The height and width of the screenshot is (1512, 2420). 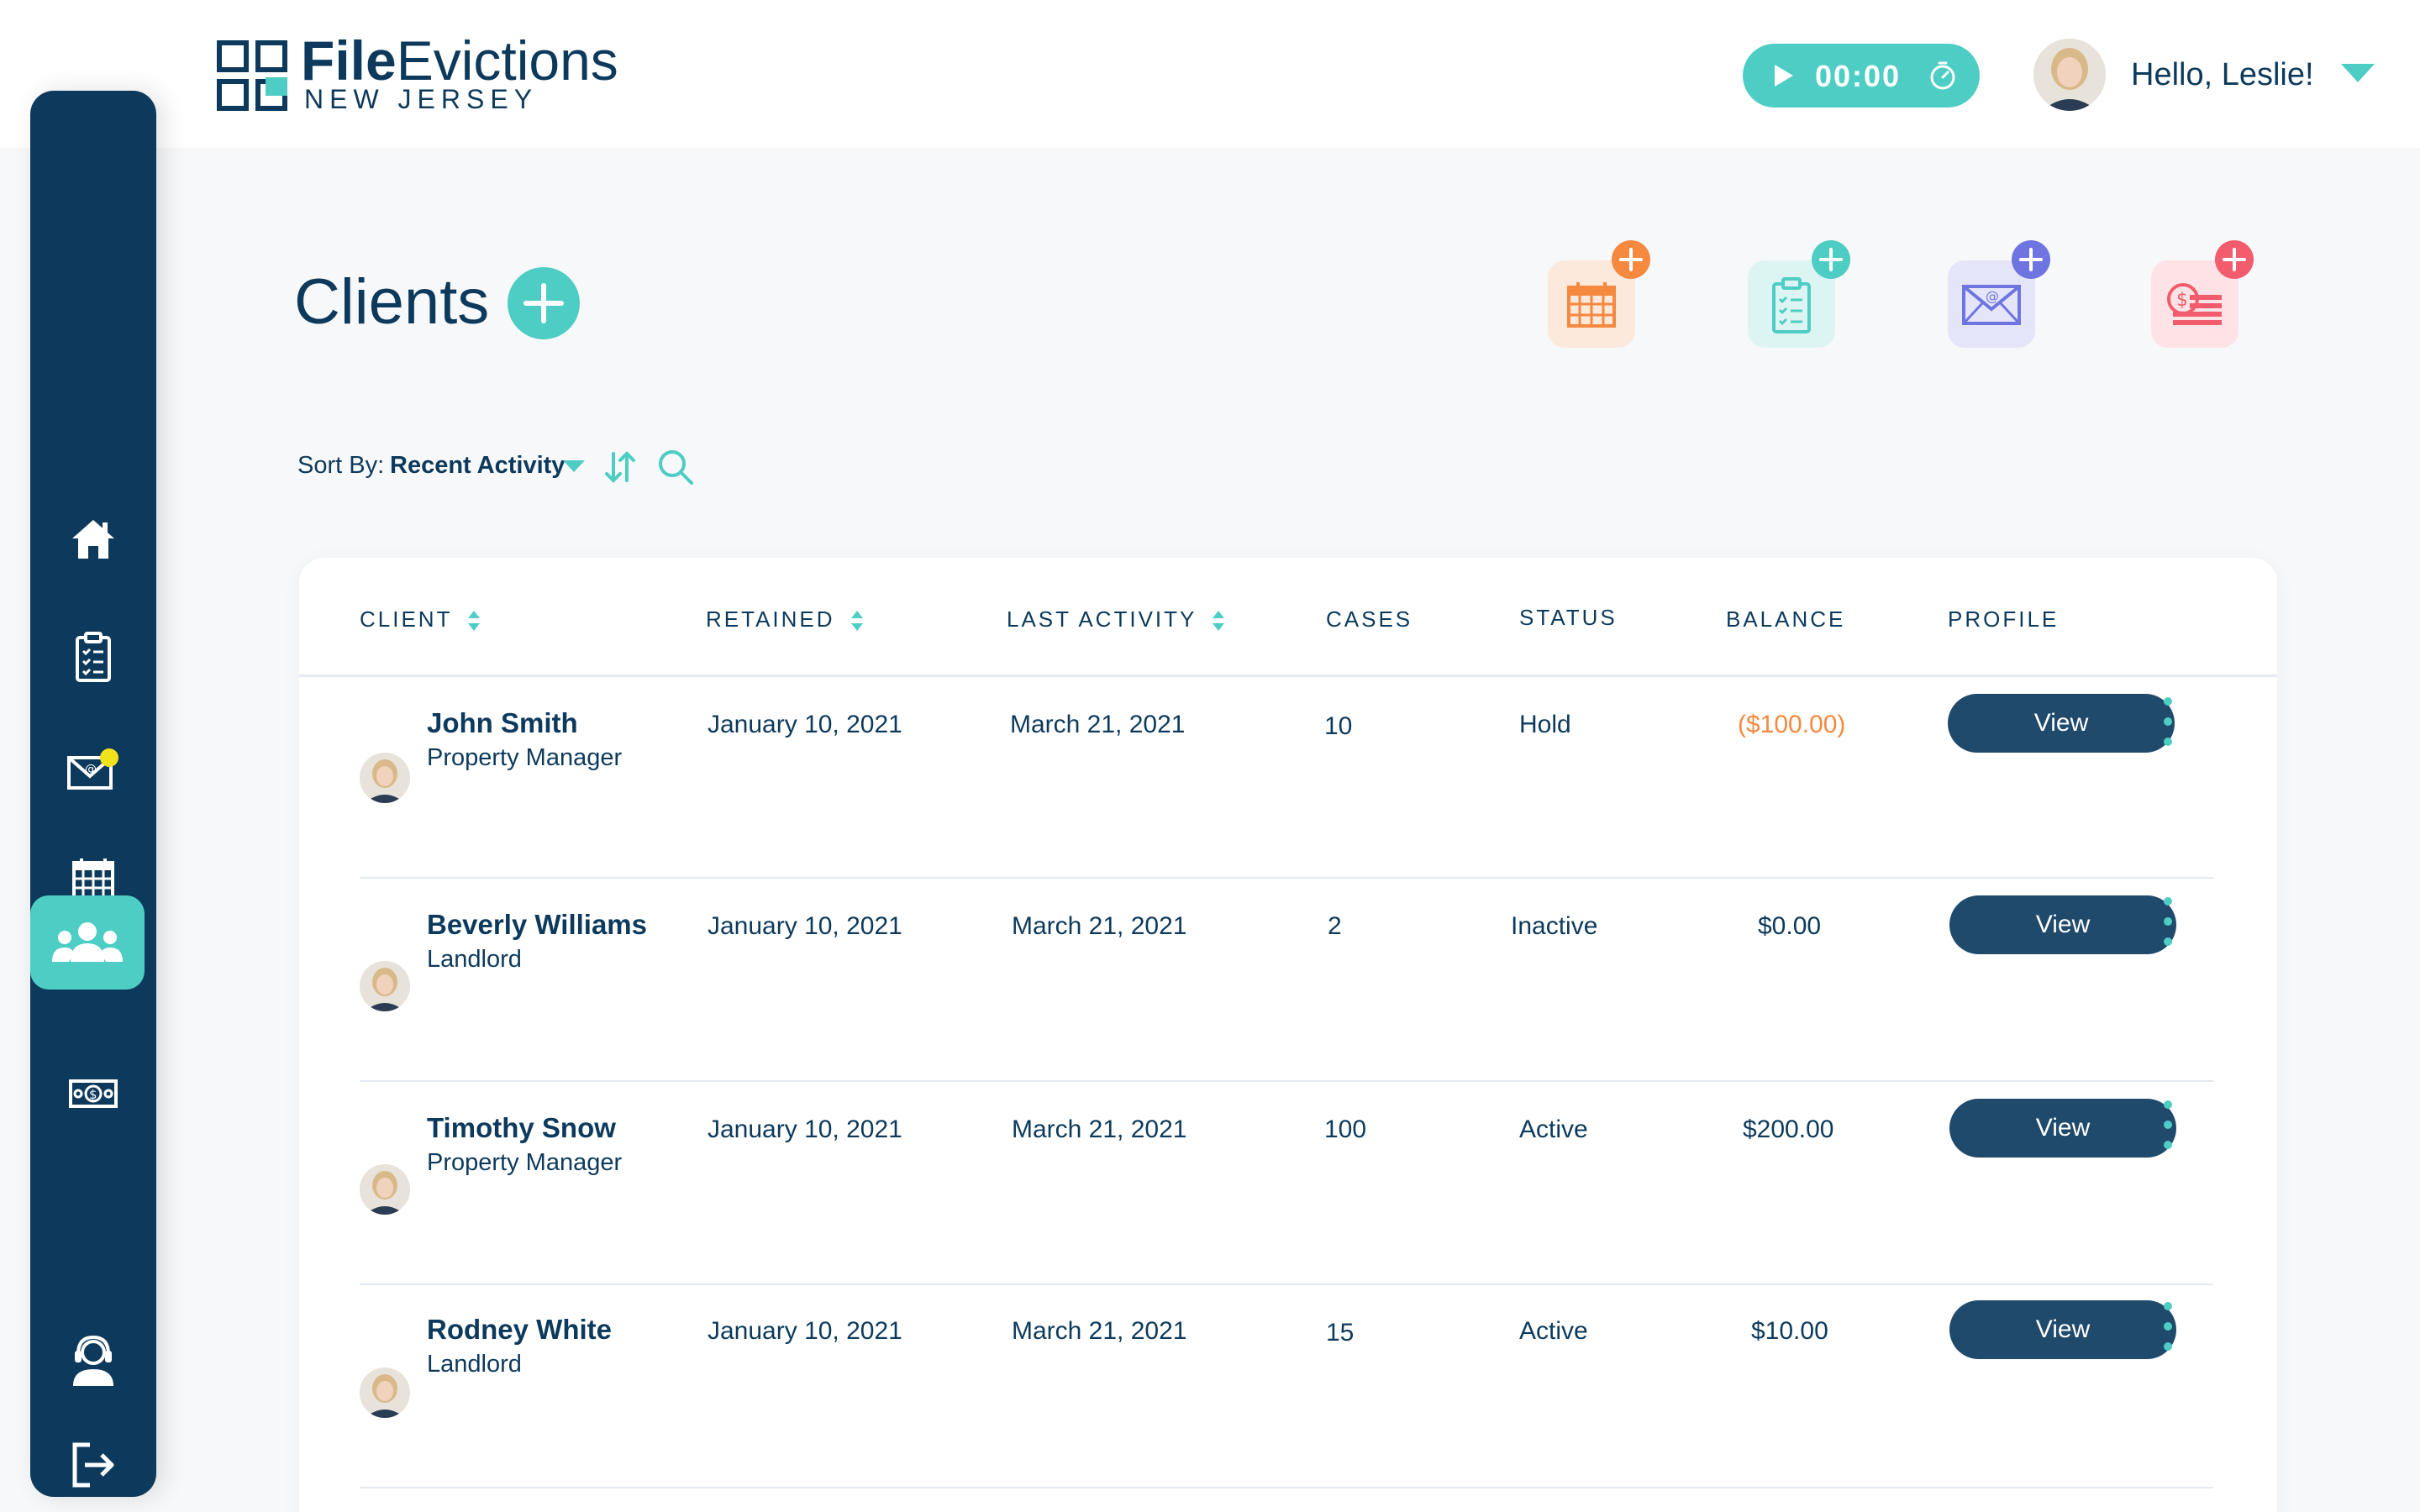 What do you see at coordinates (109, 757) in the screenshot?
I see `notification-dot` at bounding box center [109, 757].